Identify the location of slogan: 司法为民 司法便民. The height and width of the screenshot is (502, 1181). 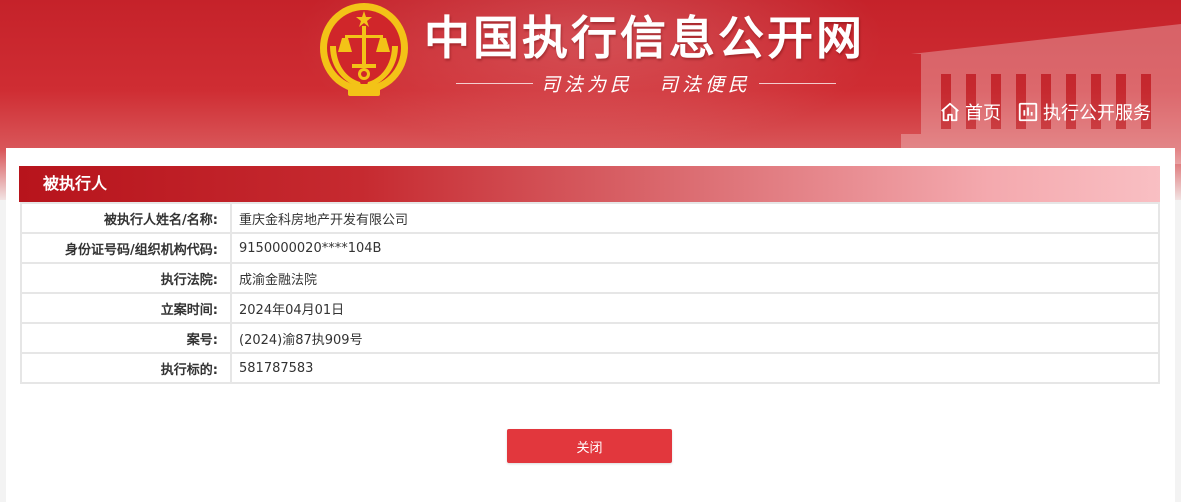
(646, 83).